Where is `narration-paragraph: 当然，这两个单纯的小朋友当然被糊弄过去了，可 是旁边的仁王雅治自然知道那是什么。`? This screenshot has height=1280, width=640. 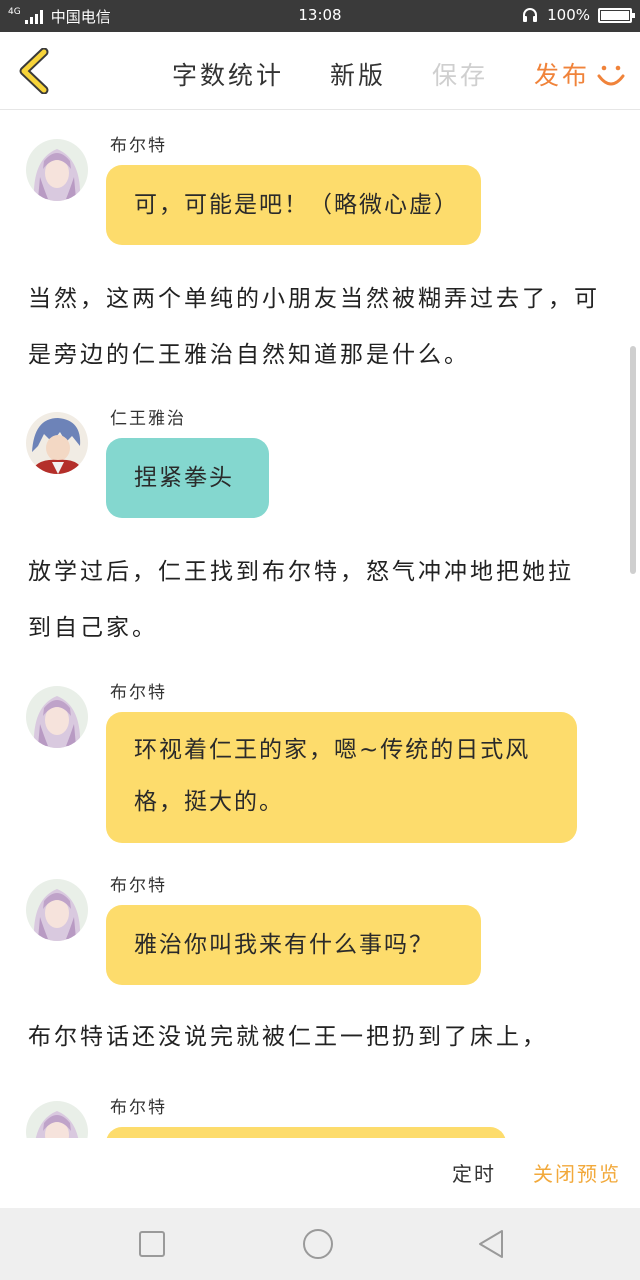 narration-paragraph: 当然，这两个单纯的小朋友当然被糊弄过去了，可 是旁边的仁王雅治自然知道那是什么。 is located at coordinates (323, 327).